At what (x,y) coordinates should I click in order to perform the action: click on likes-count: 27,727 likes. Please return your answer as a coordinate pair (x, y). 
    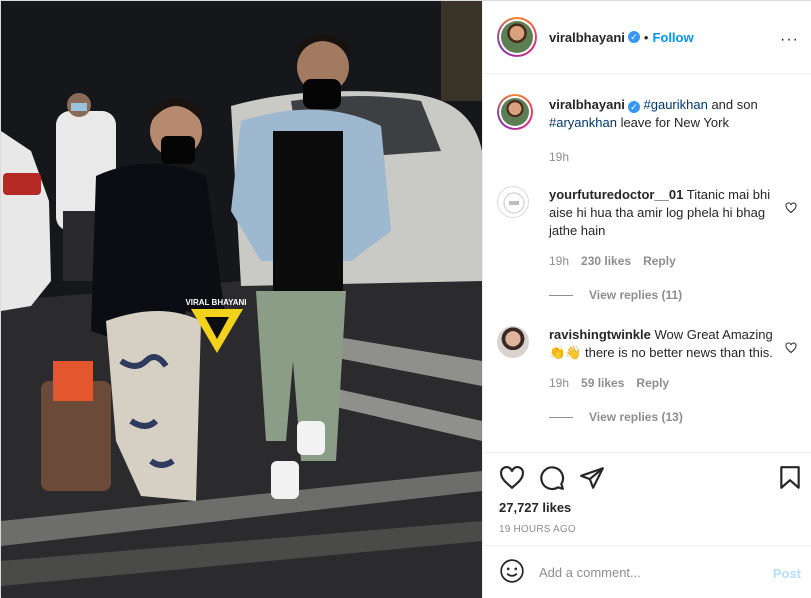
    Looking at the image, I should click on (535, 507).